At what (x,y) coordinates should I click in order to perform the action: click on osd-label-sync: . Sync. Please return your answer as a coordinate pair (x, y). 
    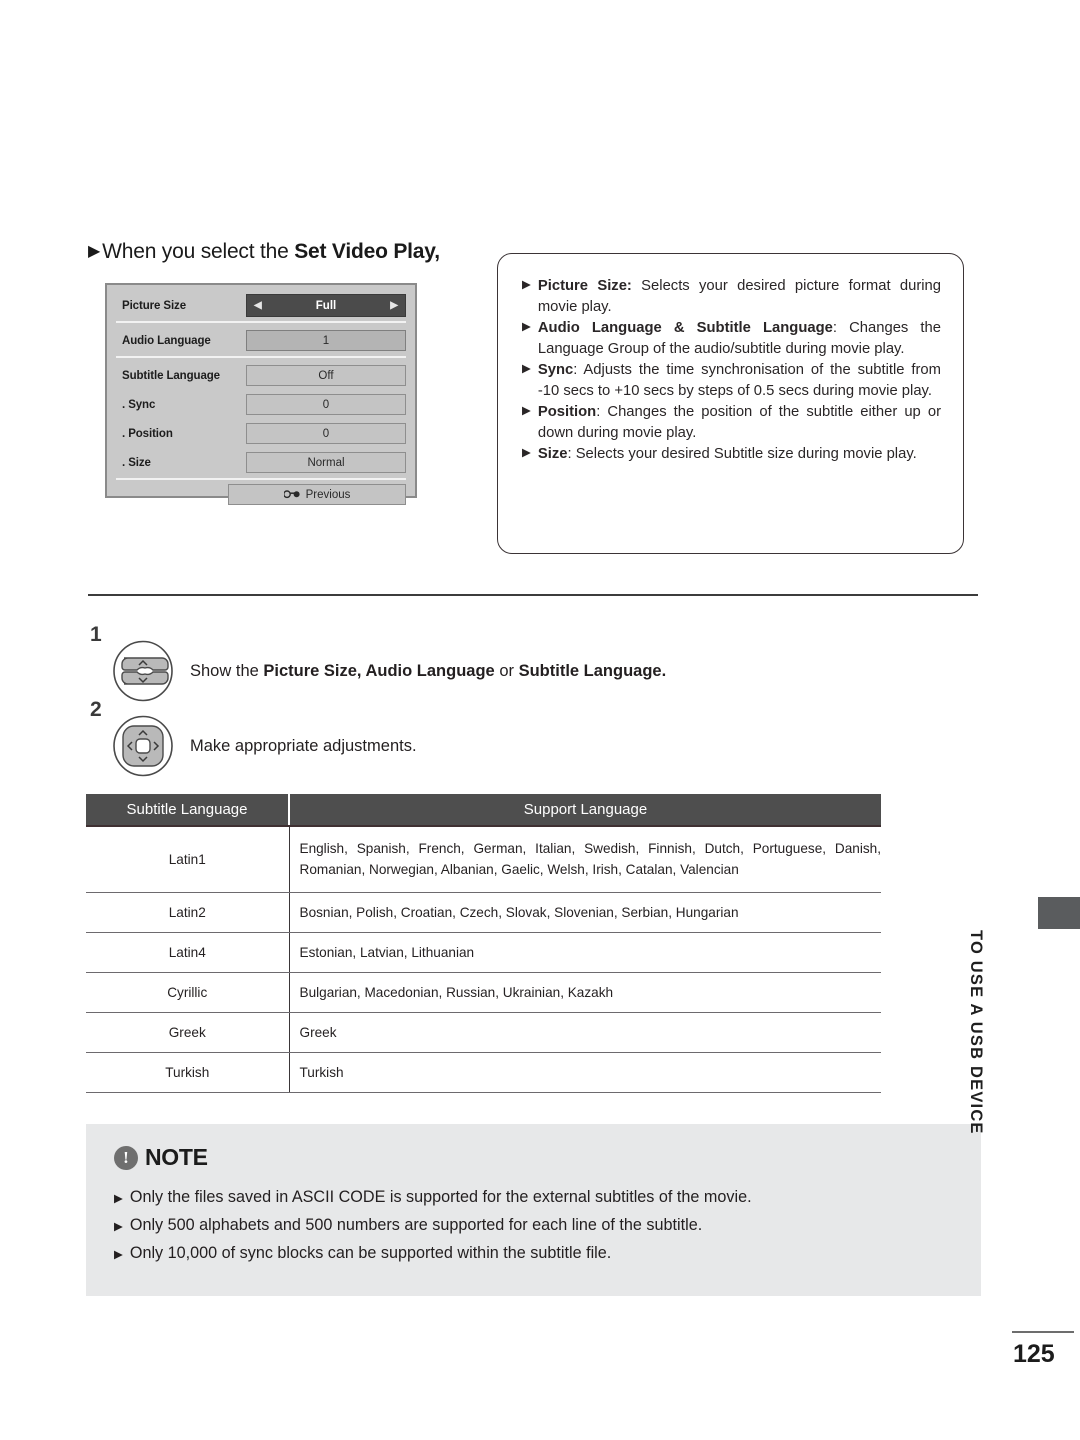
    Looking at the image, I should click on (139, 404).